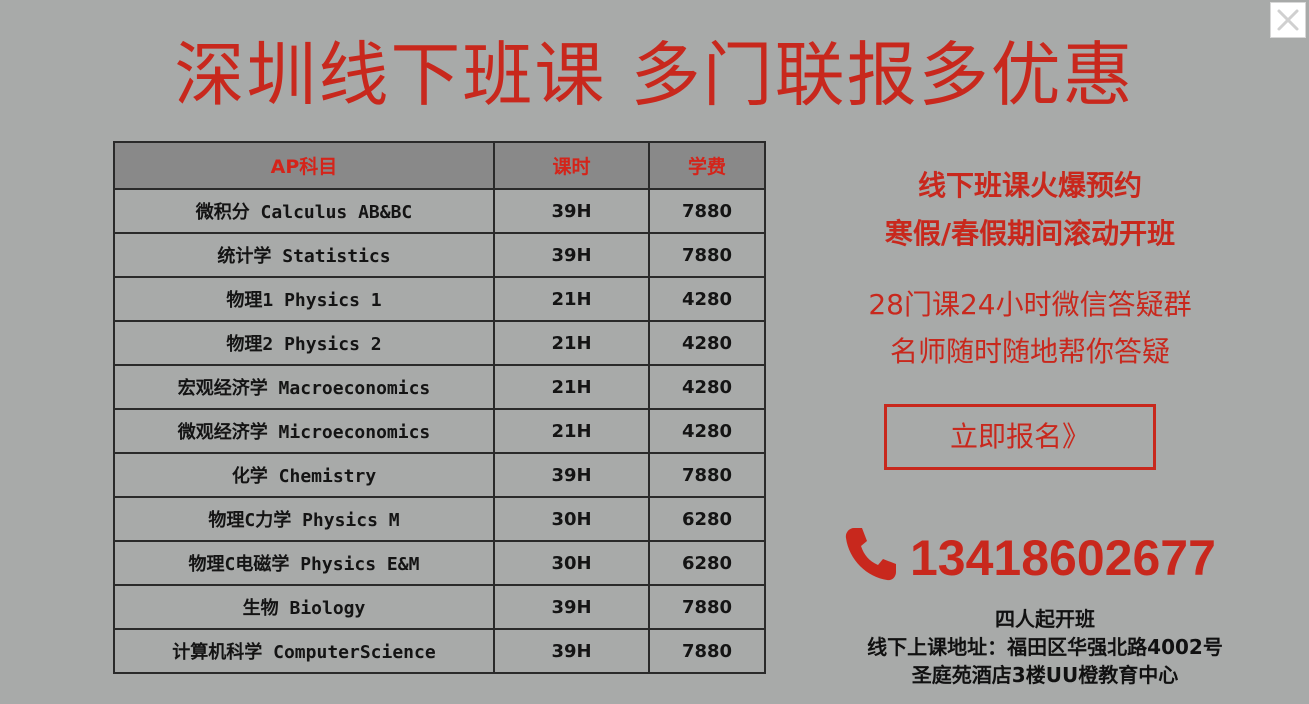 The width and height of the screenshot is (1309, 704). What do you see at coordinates (1020, 437) in the screenshot?
I see `signup-button: 立即报名》` at bounding box center [1020, 437].